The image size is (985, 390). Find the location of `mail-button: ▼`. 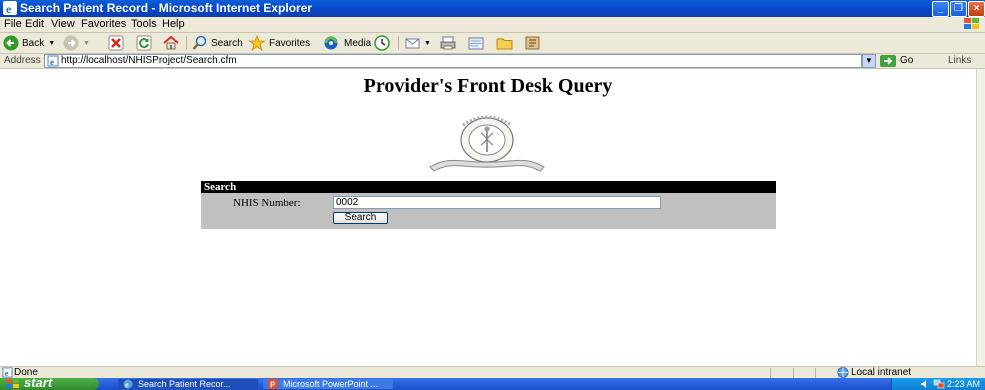

mail-button: ▼ is located at coordinates (417, 43).